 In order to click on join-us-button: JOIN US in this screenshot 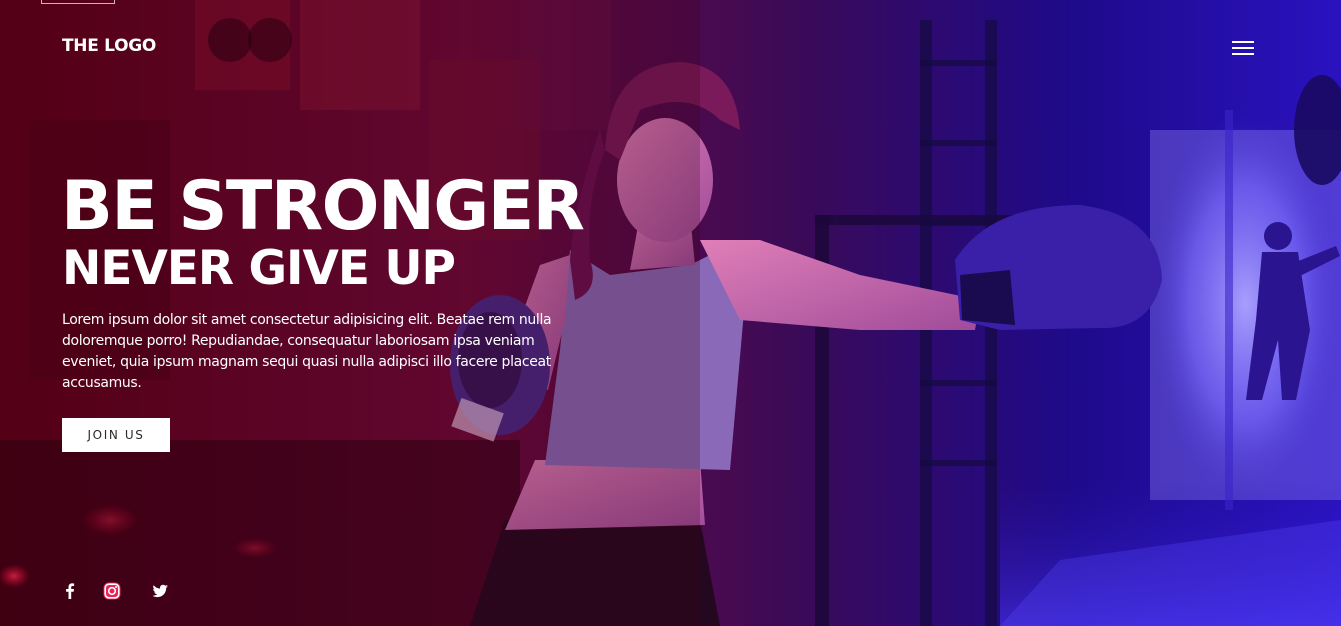, I will do `click(116, 435)`.